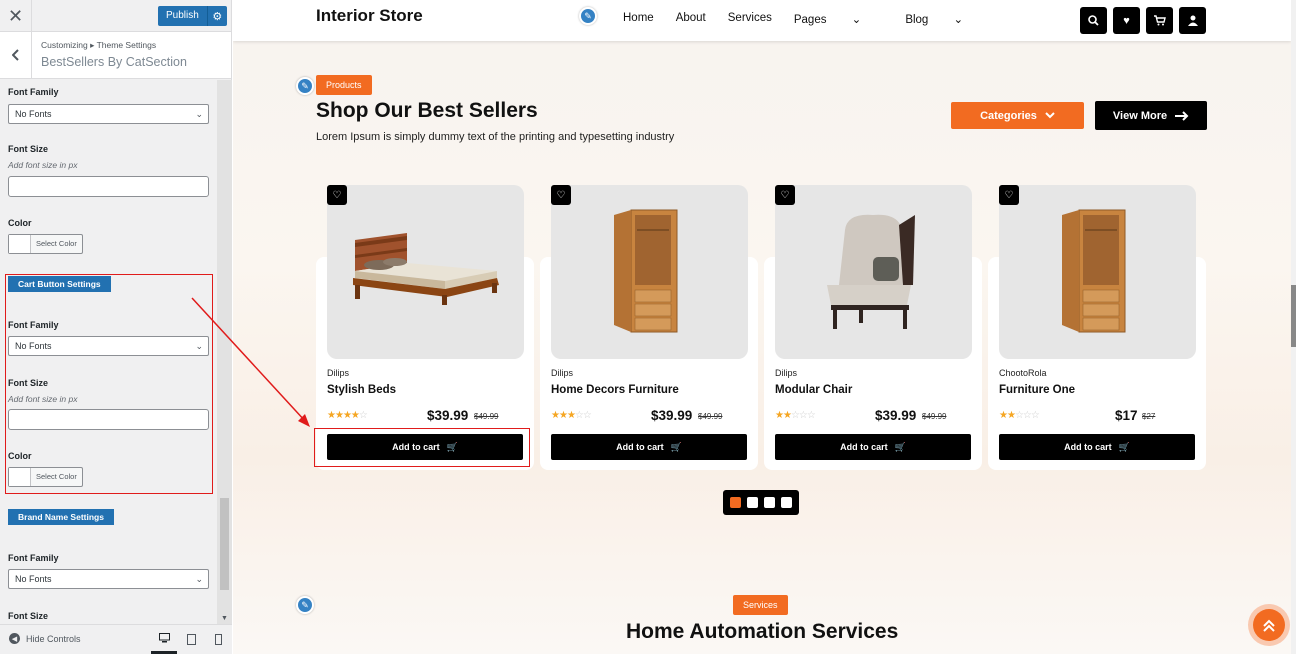  Describe the element at coordinates (1151, 115) in the screenshot. I see `view-more-button: View More` at that location.